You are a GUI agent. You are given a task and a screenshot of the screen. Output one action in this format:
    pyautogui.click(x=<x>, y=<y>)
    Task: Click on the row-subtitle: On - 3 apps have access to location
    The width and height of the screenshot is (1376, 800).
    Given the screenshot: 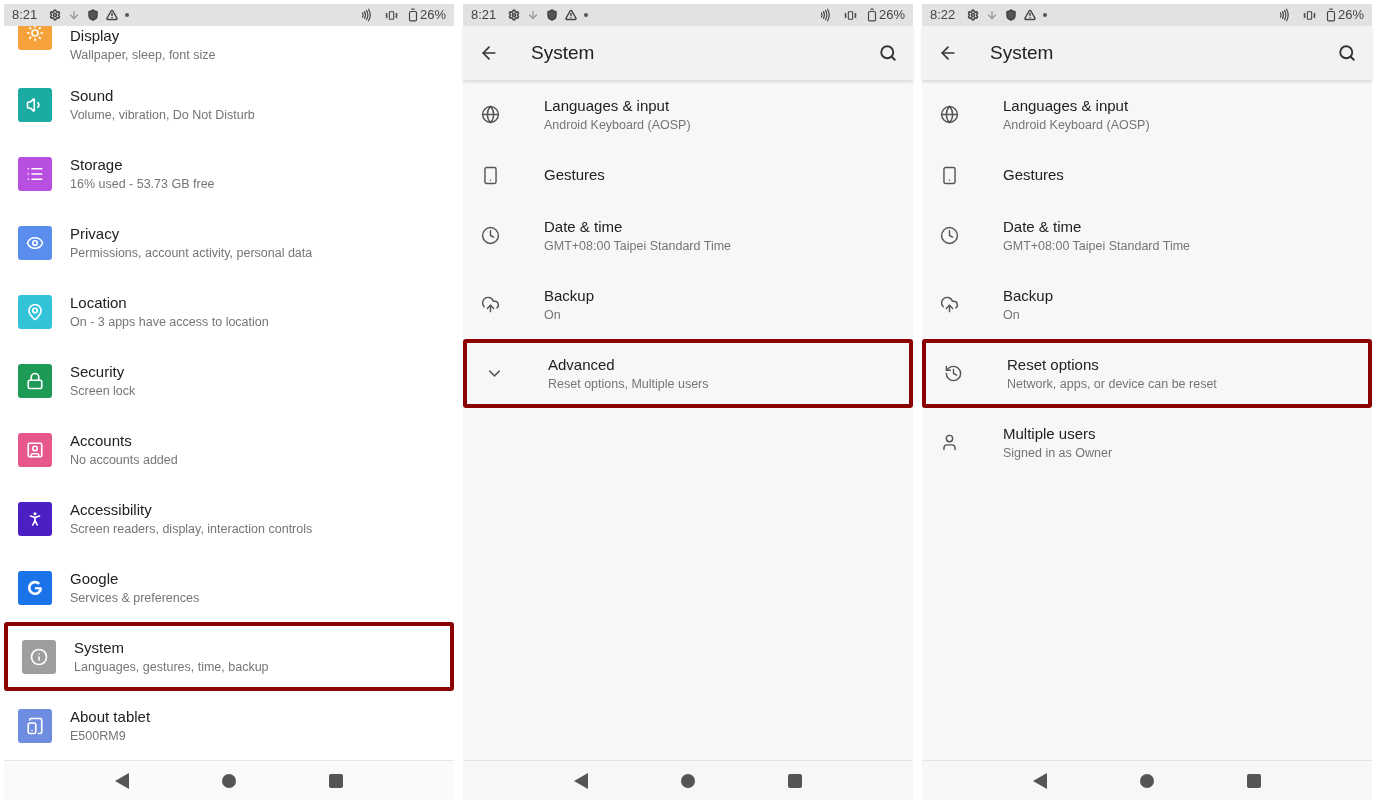 What is the action you would take?
    pyautogui.click(x=169, y=322)
    